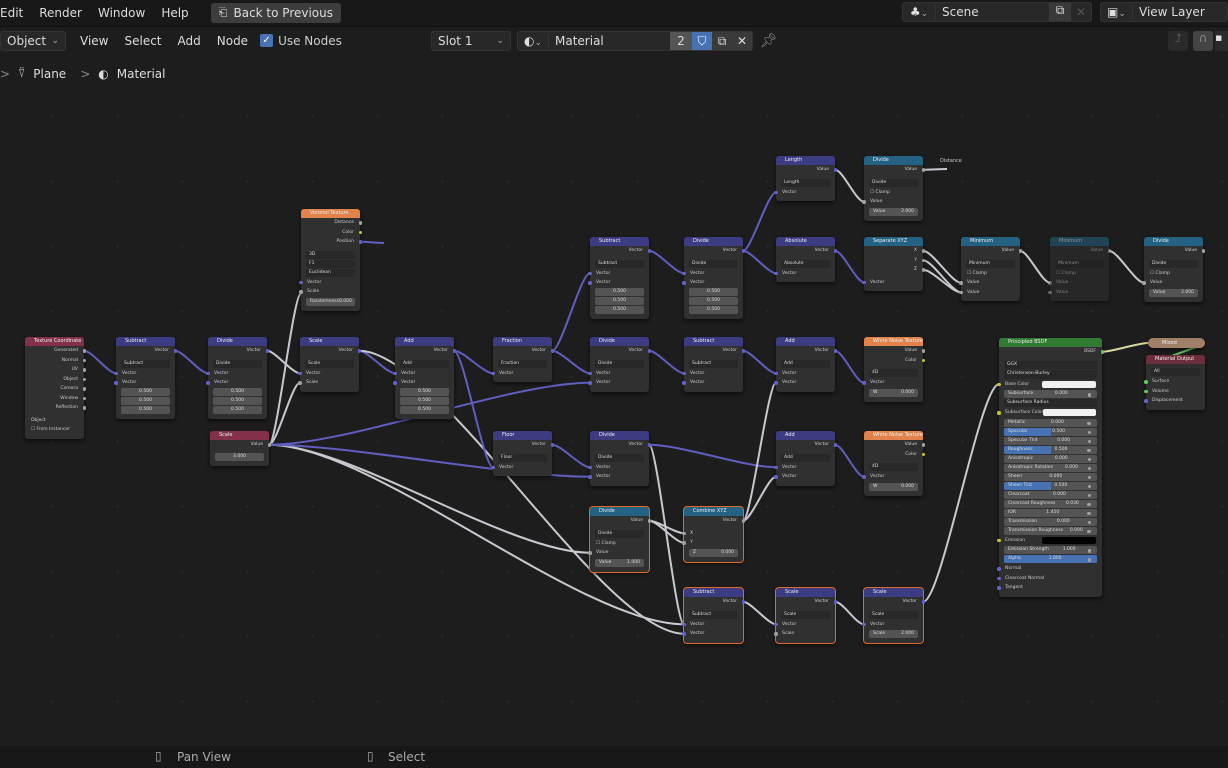 The width and height of the screenshot is (1228, 768). Describe the element at coordinates (805, 160) in the screenshot. I see `node-header: Length` at that location.